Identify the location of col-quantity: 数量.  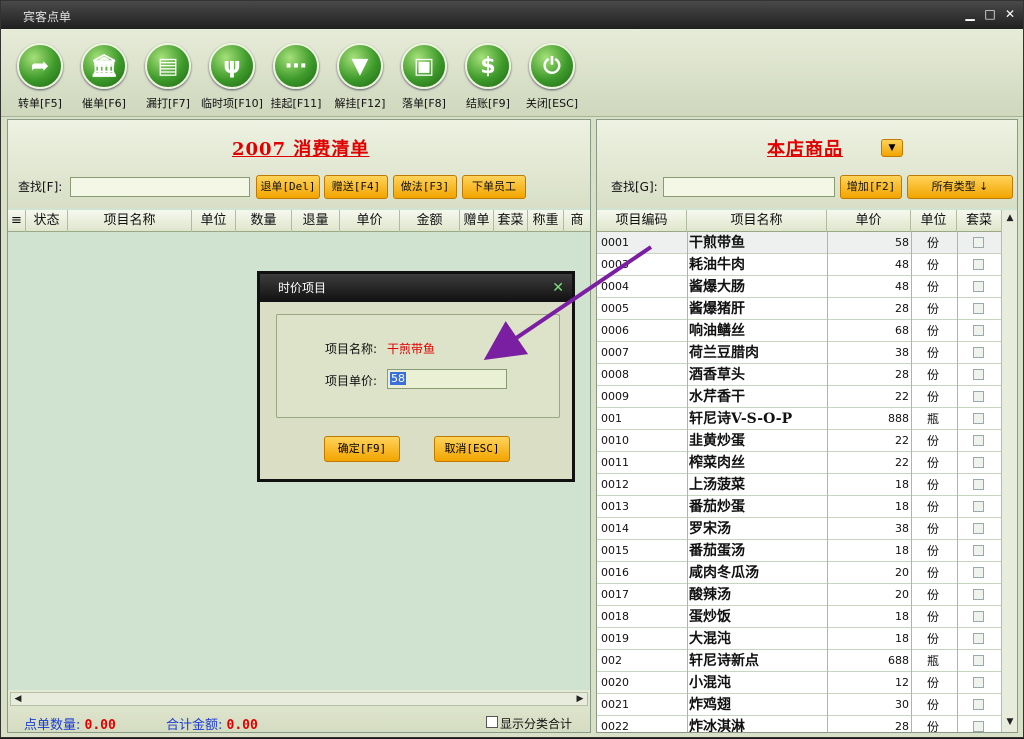
(264, 221).